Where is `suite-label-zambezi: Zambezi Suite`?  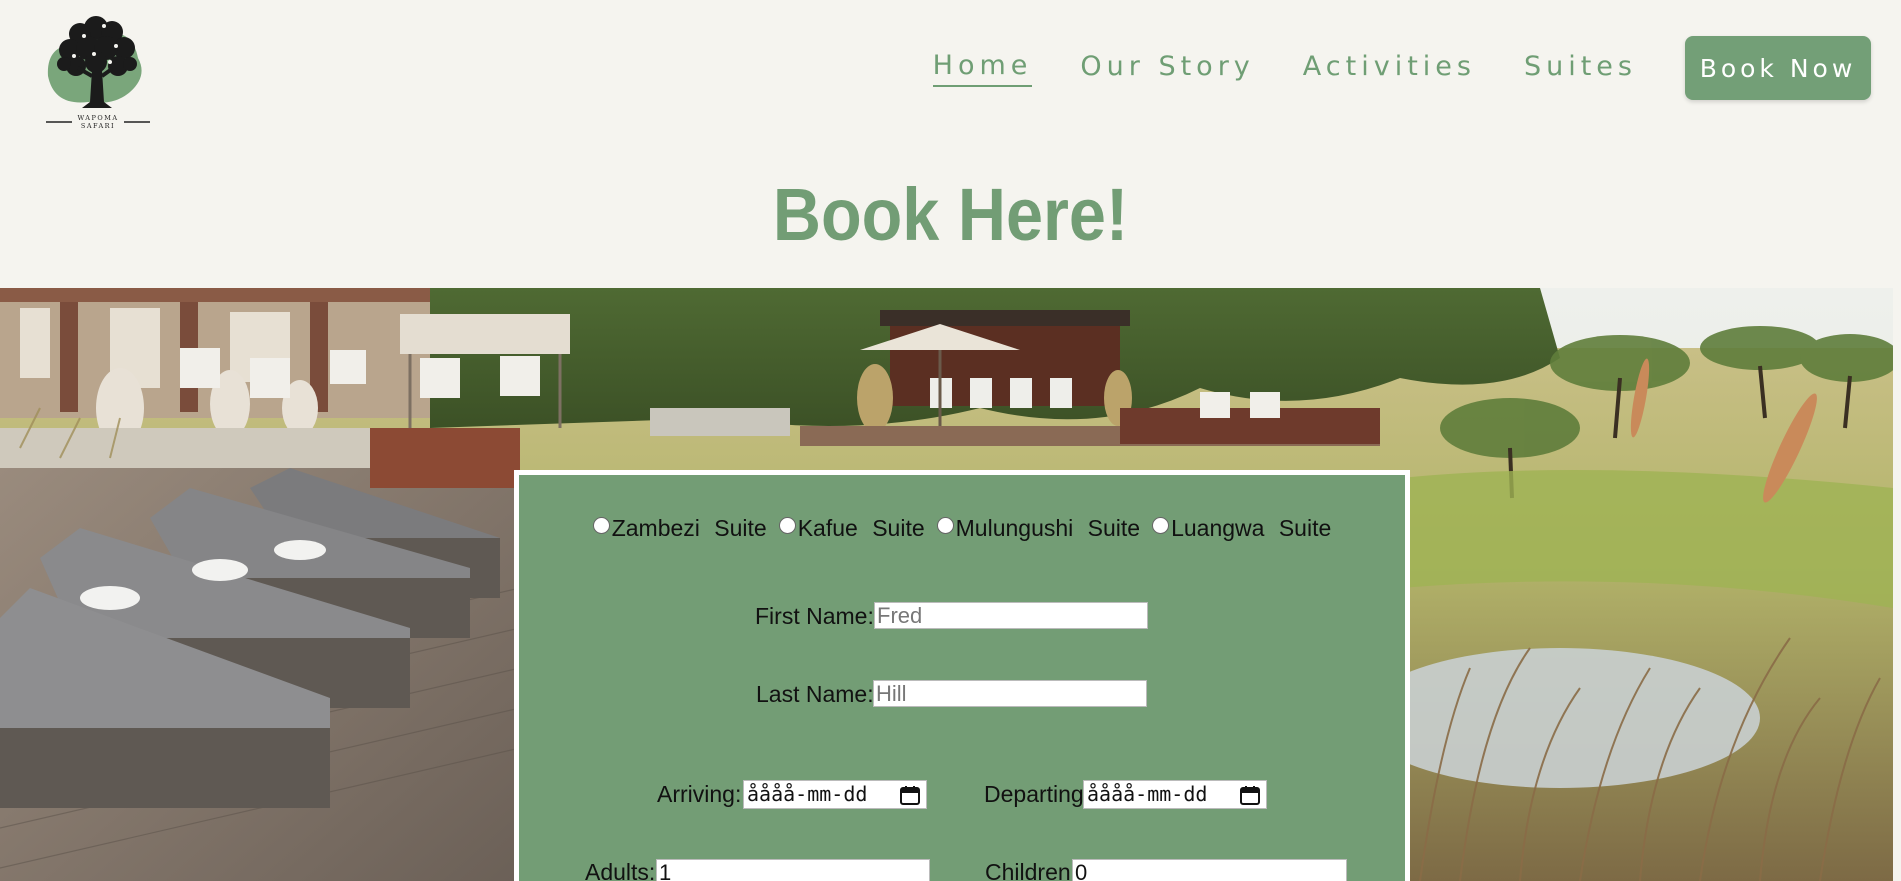
suite-label-zambezi: Zambezi Suite is located at coordinates (689, 528).